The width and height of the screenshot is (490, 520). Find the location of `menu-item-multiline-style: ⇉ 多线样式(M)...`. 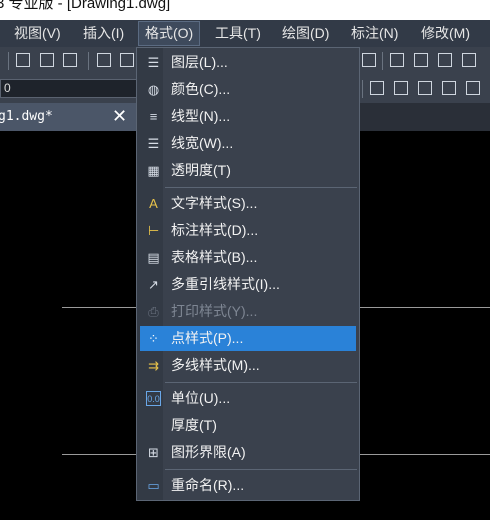

menu-item-multiline-style: ⇉ 多线样式(M)... is located at coordinates (248, 365).